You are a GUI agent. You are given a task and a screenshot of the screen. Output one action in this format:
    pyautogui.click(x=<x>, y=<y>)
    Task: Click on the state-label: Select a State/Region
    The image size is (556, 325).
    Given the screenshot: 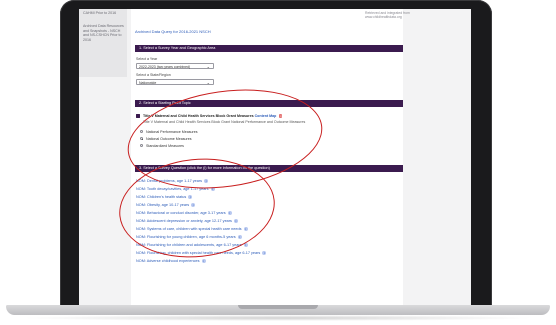 What is the action you would take?
    pyautogui.click(x=153, y=75)
    